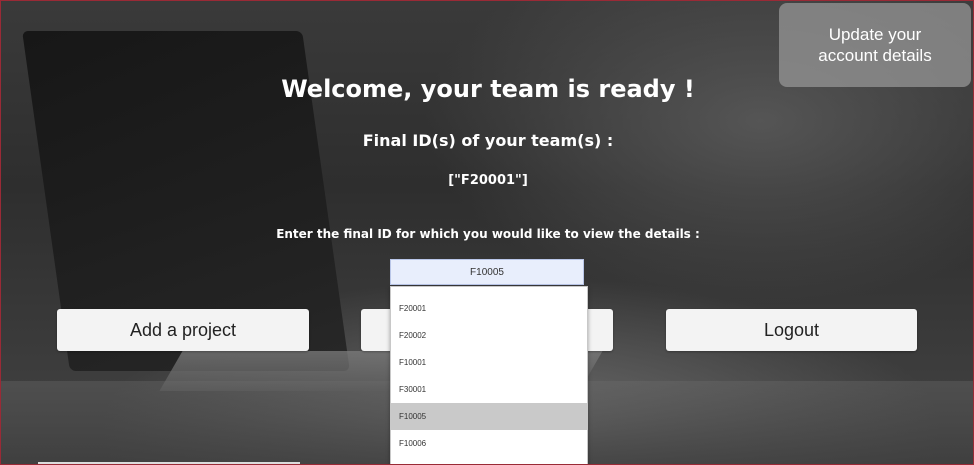  What do you see at coordinates (791, 330) in the screenshot?
I see `logout-button: Logout` at bounding box center [791, 330].